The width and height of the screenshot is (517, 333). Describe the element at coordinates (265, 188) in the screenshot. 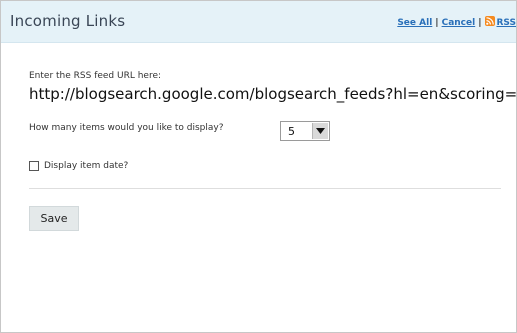

I see `divider` at that location.